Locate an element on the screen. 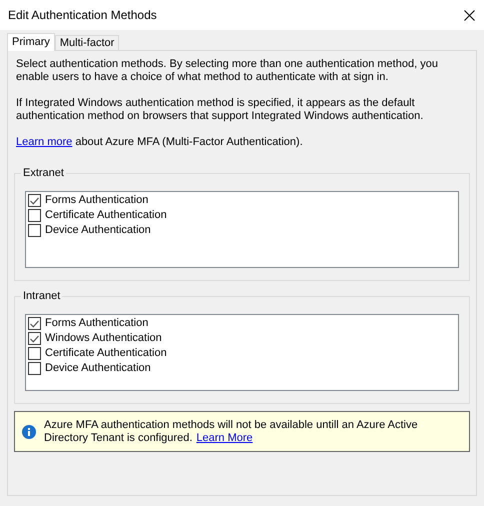  tab: Multi-factor is located at coordinates (87, 42).